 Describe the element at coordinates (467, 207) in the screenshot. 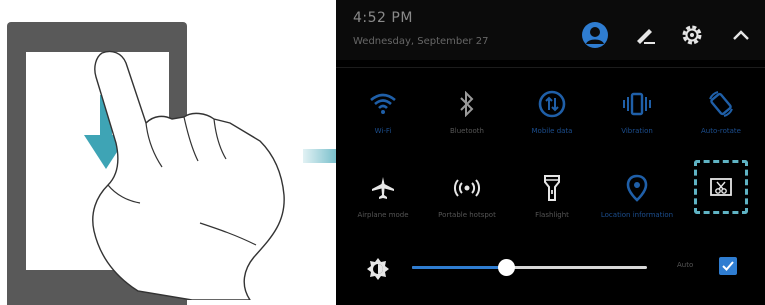

I see `tile-hotspot: Portable hotspot` at that location.